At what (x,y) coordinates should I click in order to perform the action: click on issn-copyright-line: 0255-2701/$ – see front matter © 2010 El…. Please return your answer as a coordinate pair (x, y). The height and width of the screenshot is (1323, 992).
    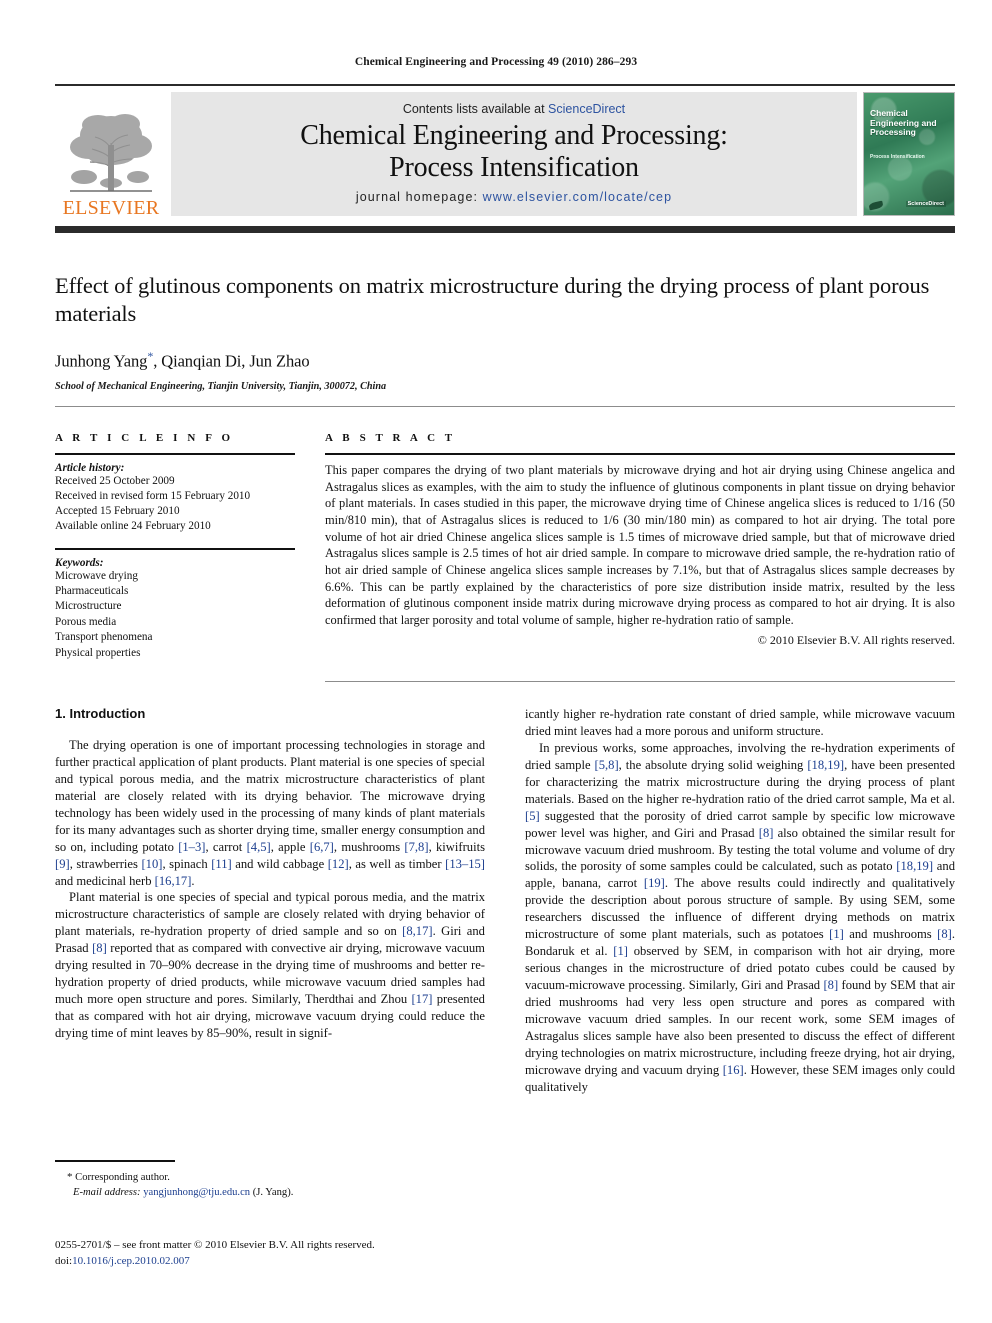
    Looking at the image, I should click on (215, 1245).